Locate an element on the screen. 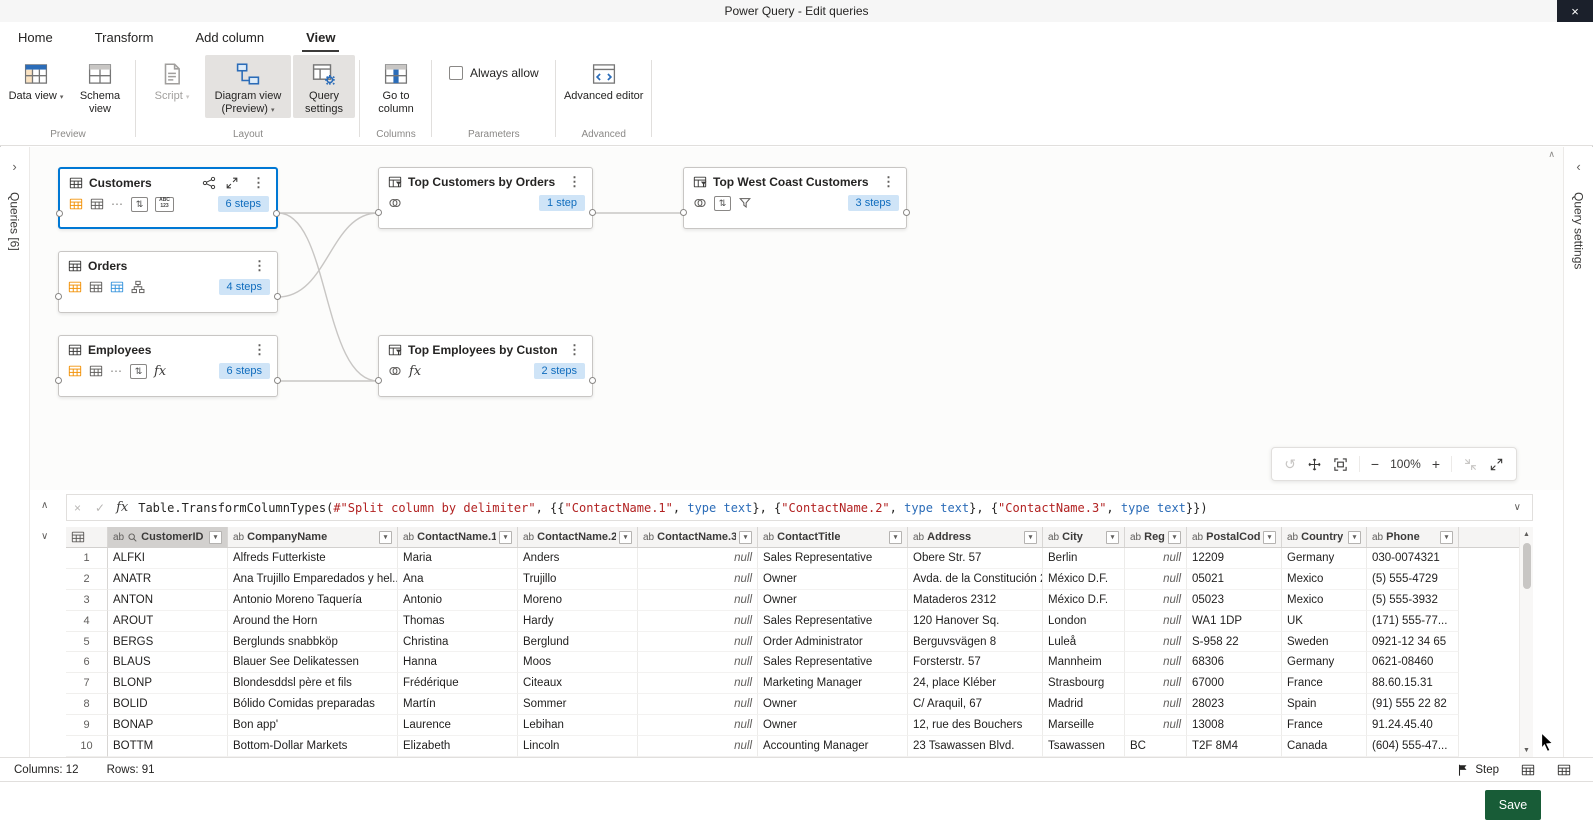 The height and width of the screenshot is (837, 1593). scroll-down-button: ▼ is located at coordinates (1526, 750).